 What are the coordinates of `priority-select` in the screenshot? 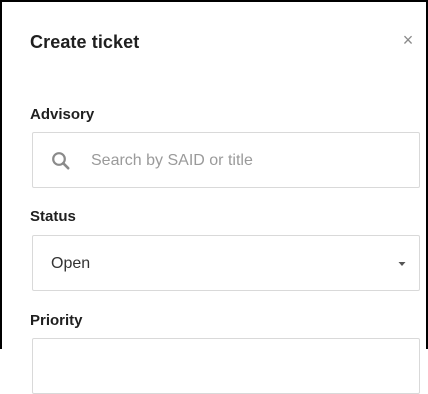 It's located at (226, 366).